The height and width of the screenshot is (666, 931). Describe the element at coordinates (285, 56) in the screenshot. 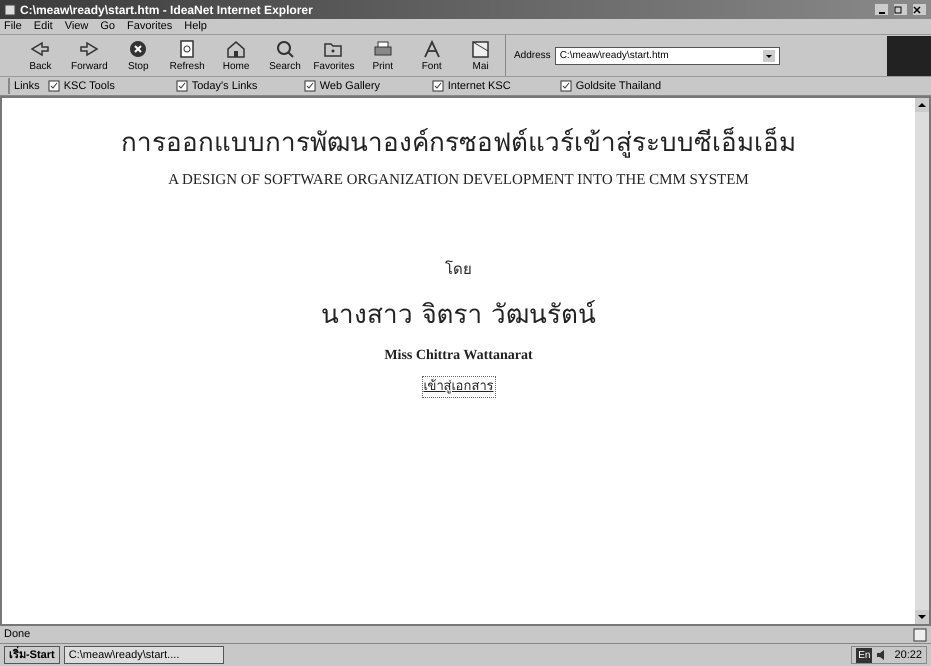

I see `toolbar-button: Search` at that location.